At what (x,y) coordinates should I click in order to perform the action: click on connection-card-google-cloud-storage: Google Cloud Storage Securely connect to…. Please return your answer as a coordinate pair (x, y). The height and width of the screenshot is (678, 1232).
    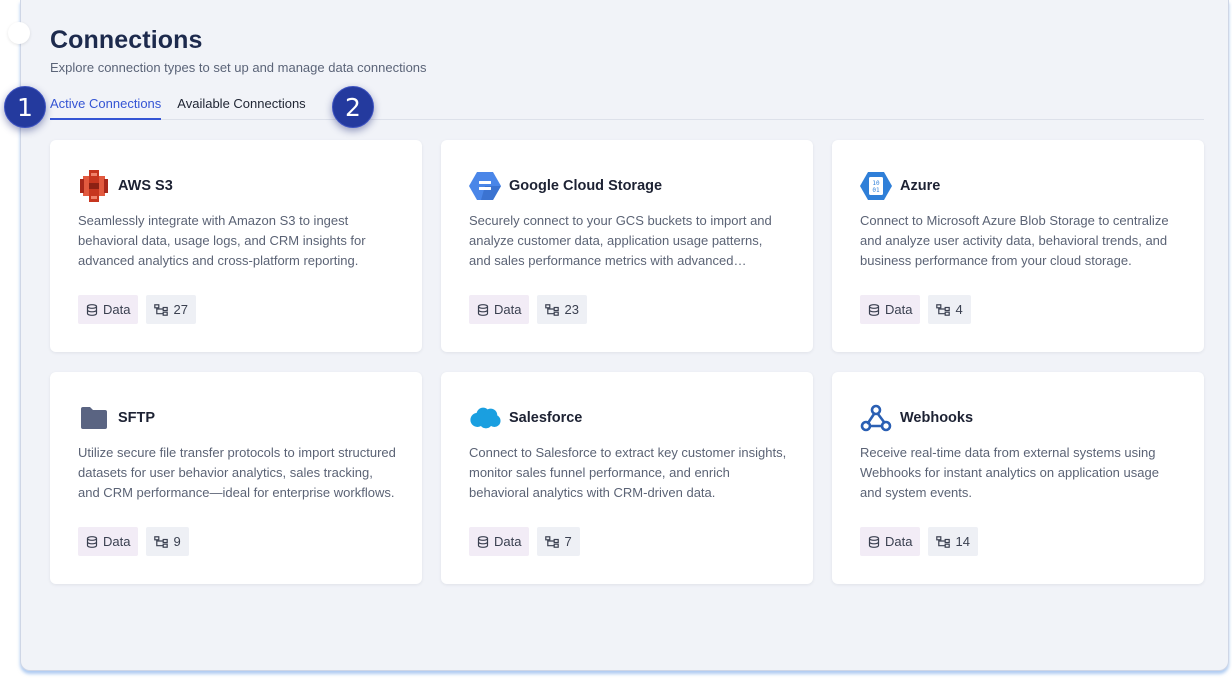
    Looking at the image, I should click on (627, 246).